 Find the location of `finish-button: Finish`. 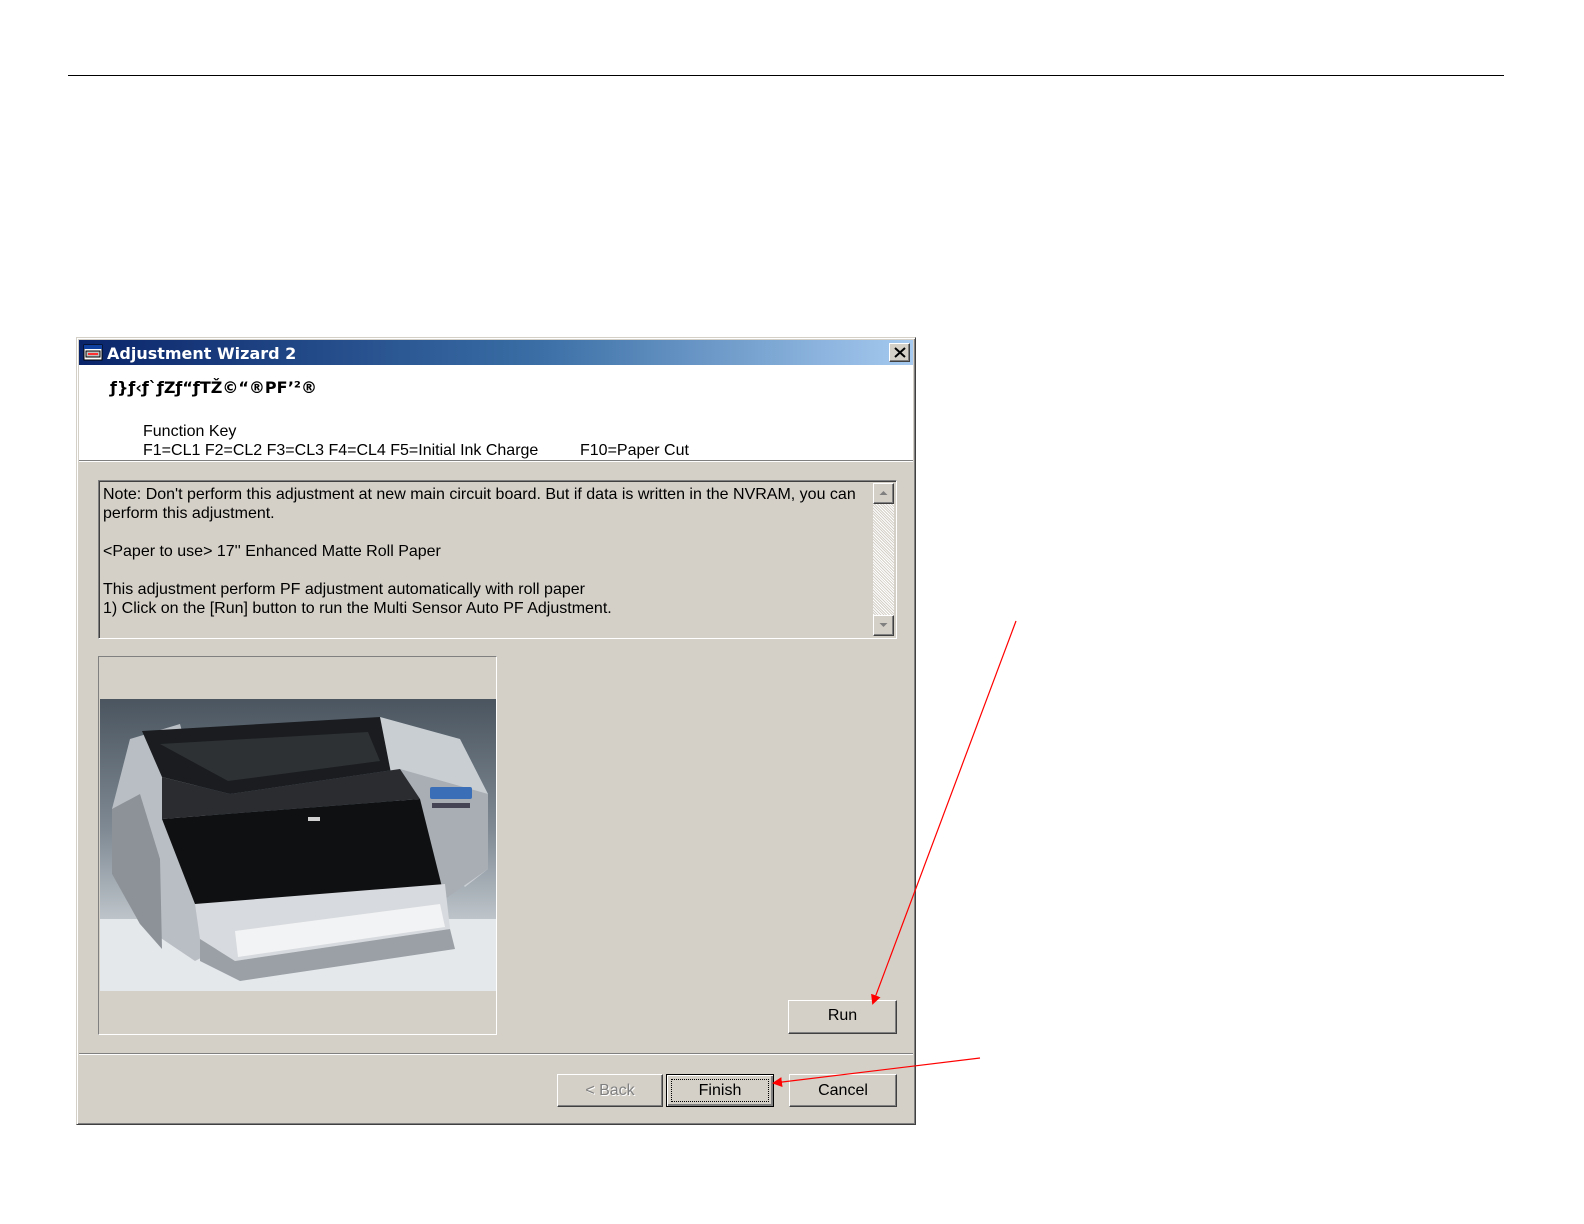

finish-button: Finish is located at coordinates (720, 1090).